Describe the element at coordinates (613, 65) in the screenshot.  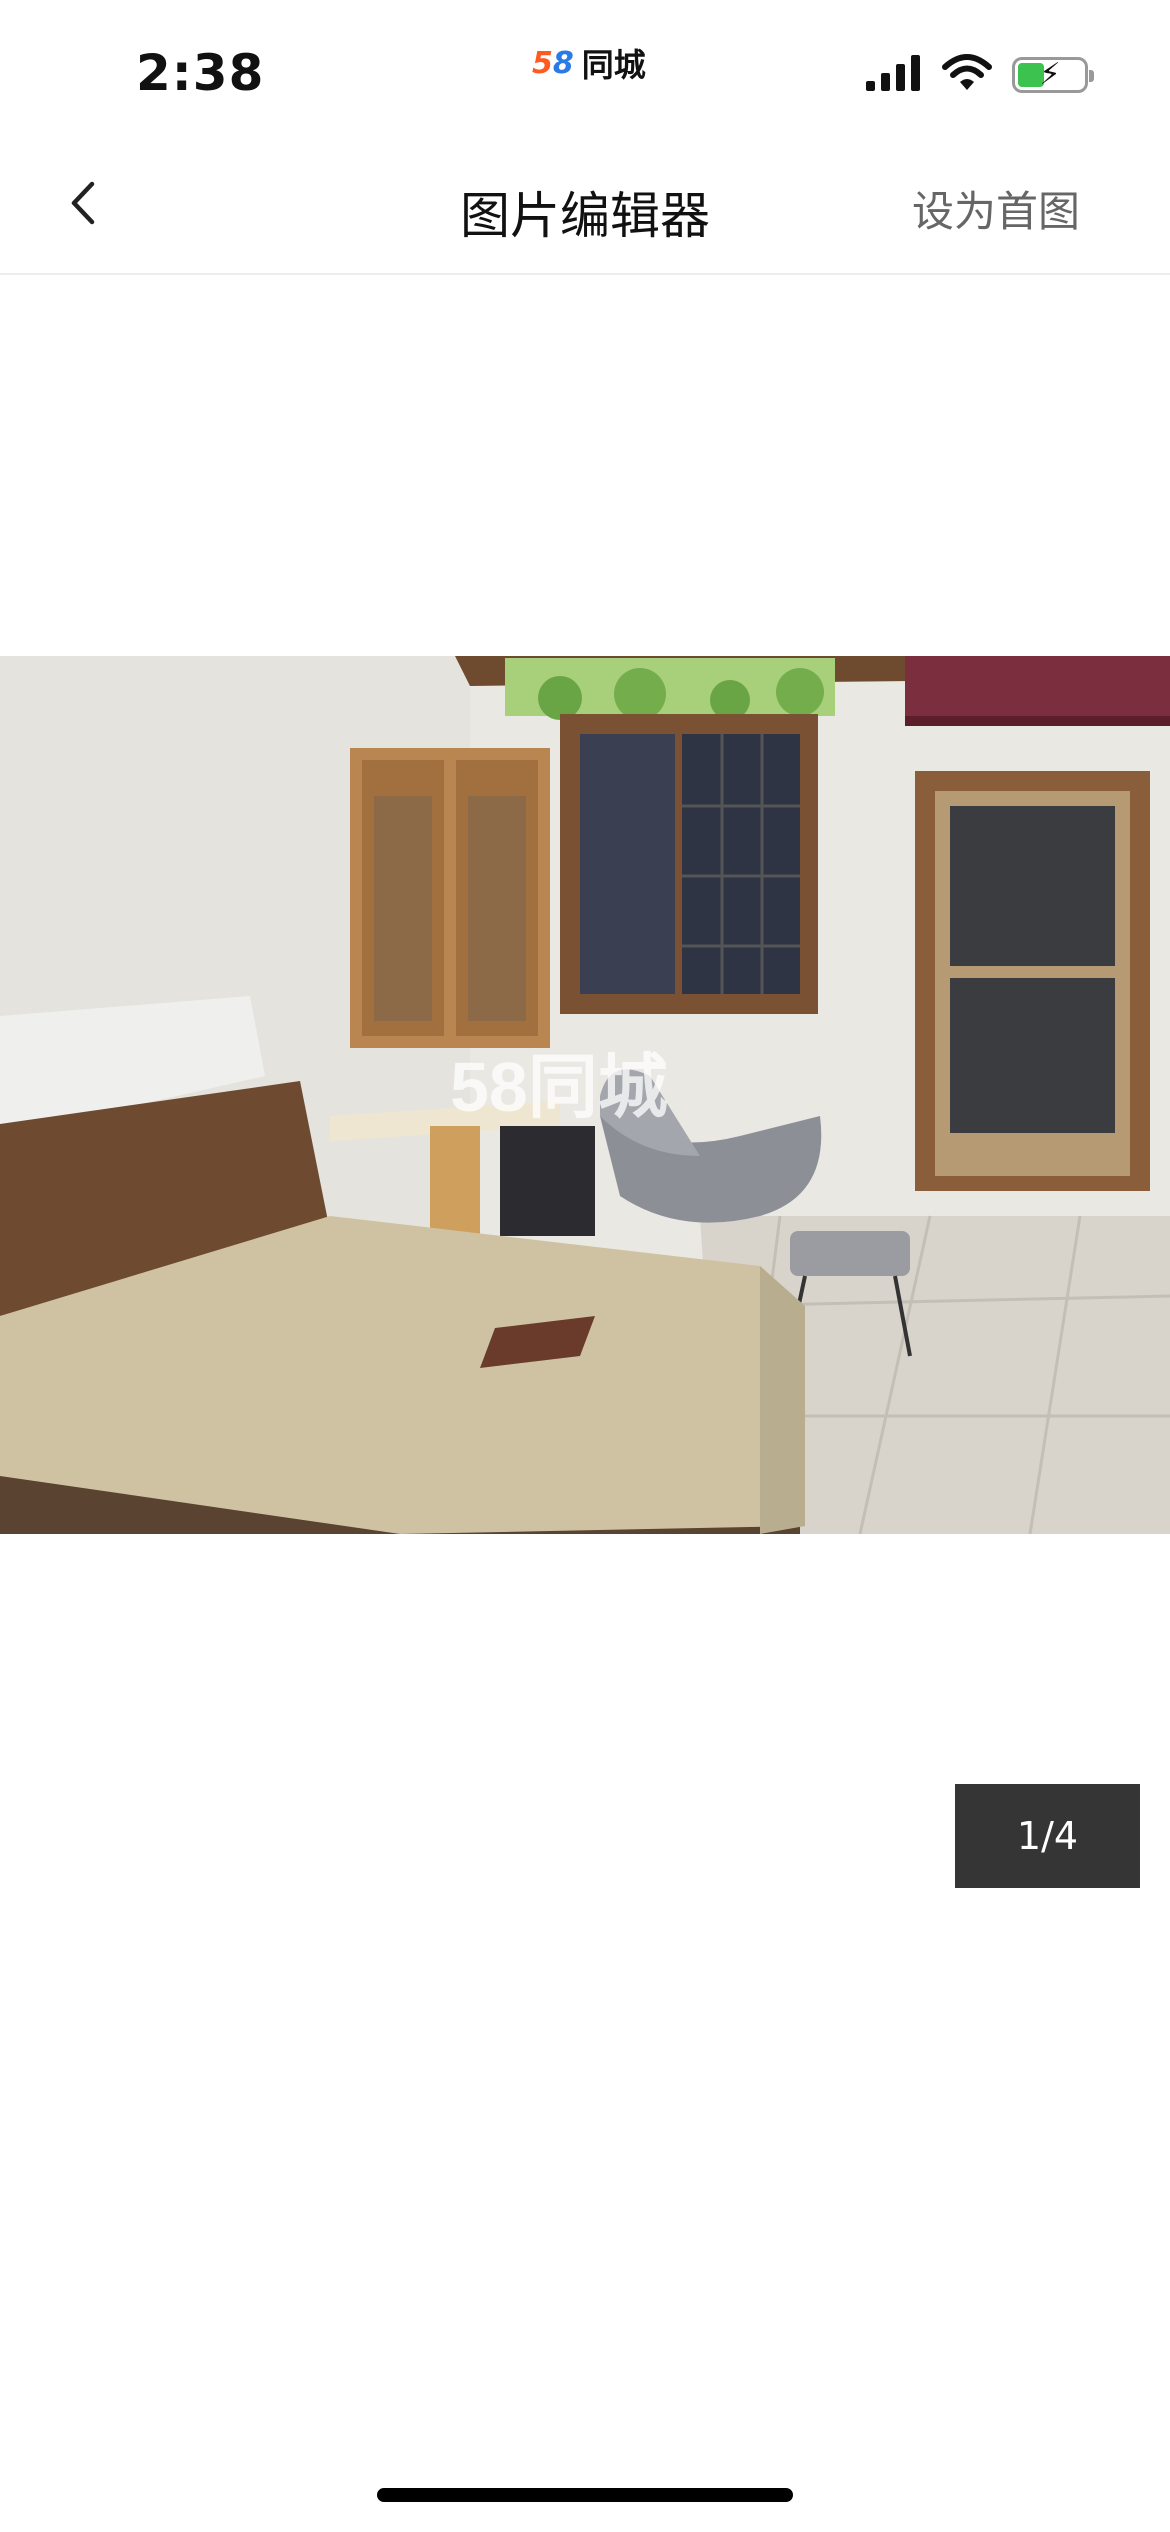
I see `carrier-name: 同城` at that location.